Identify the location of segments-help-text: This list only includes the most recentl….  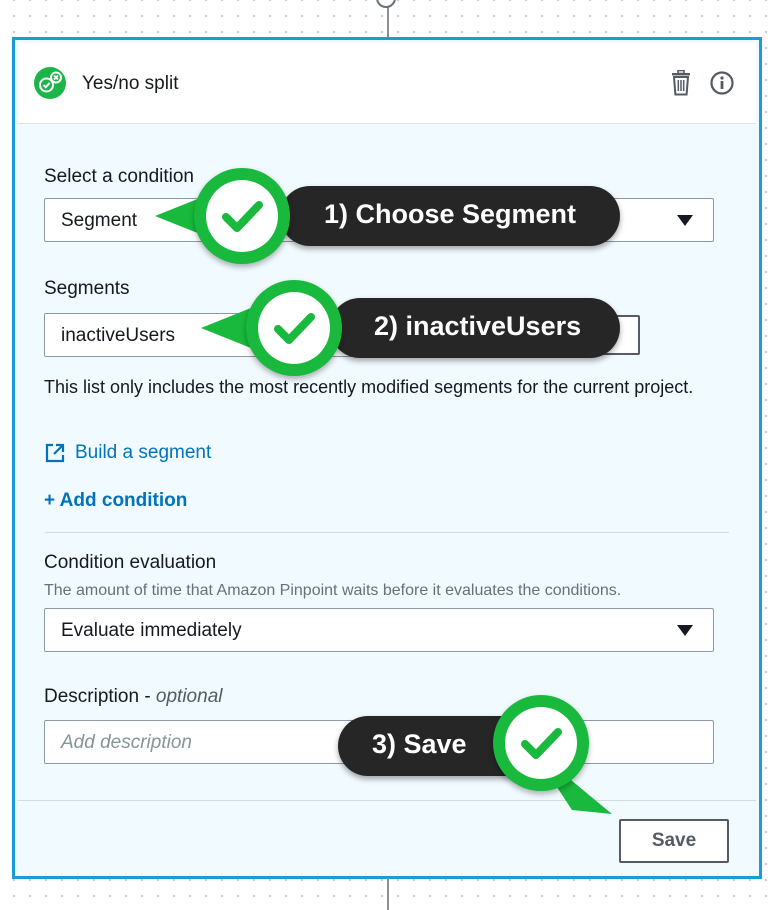
(369, 387).